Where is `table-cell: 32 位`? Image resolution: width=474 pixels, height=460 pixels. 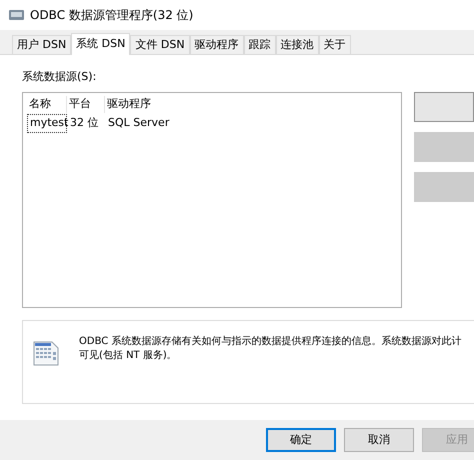
table-cell: 32 位 is located at coordinates (86, 123).